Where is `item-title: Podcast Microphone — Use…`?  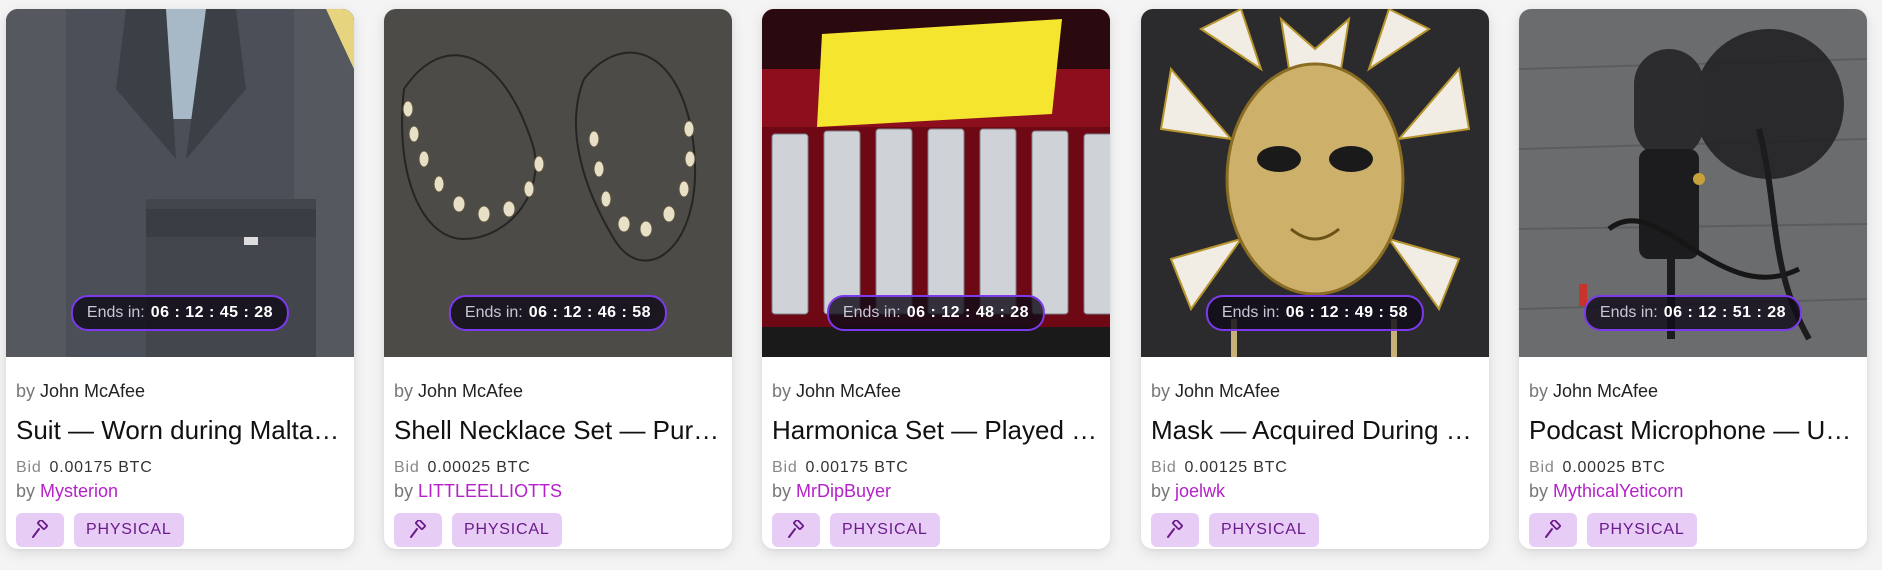
item-title: Podcast Microphone — Use… is located at coordinates (1693, 430).